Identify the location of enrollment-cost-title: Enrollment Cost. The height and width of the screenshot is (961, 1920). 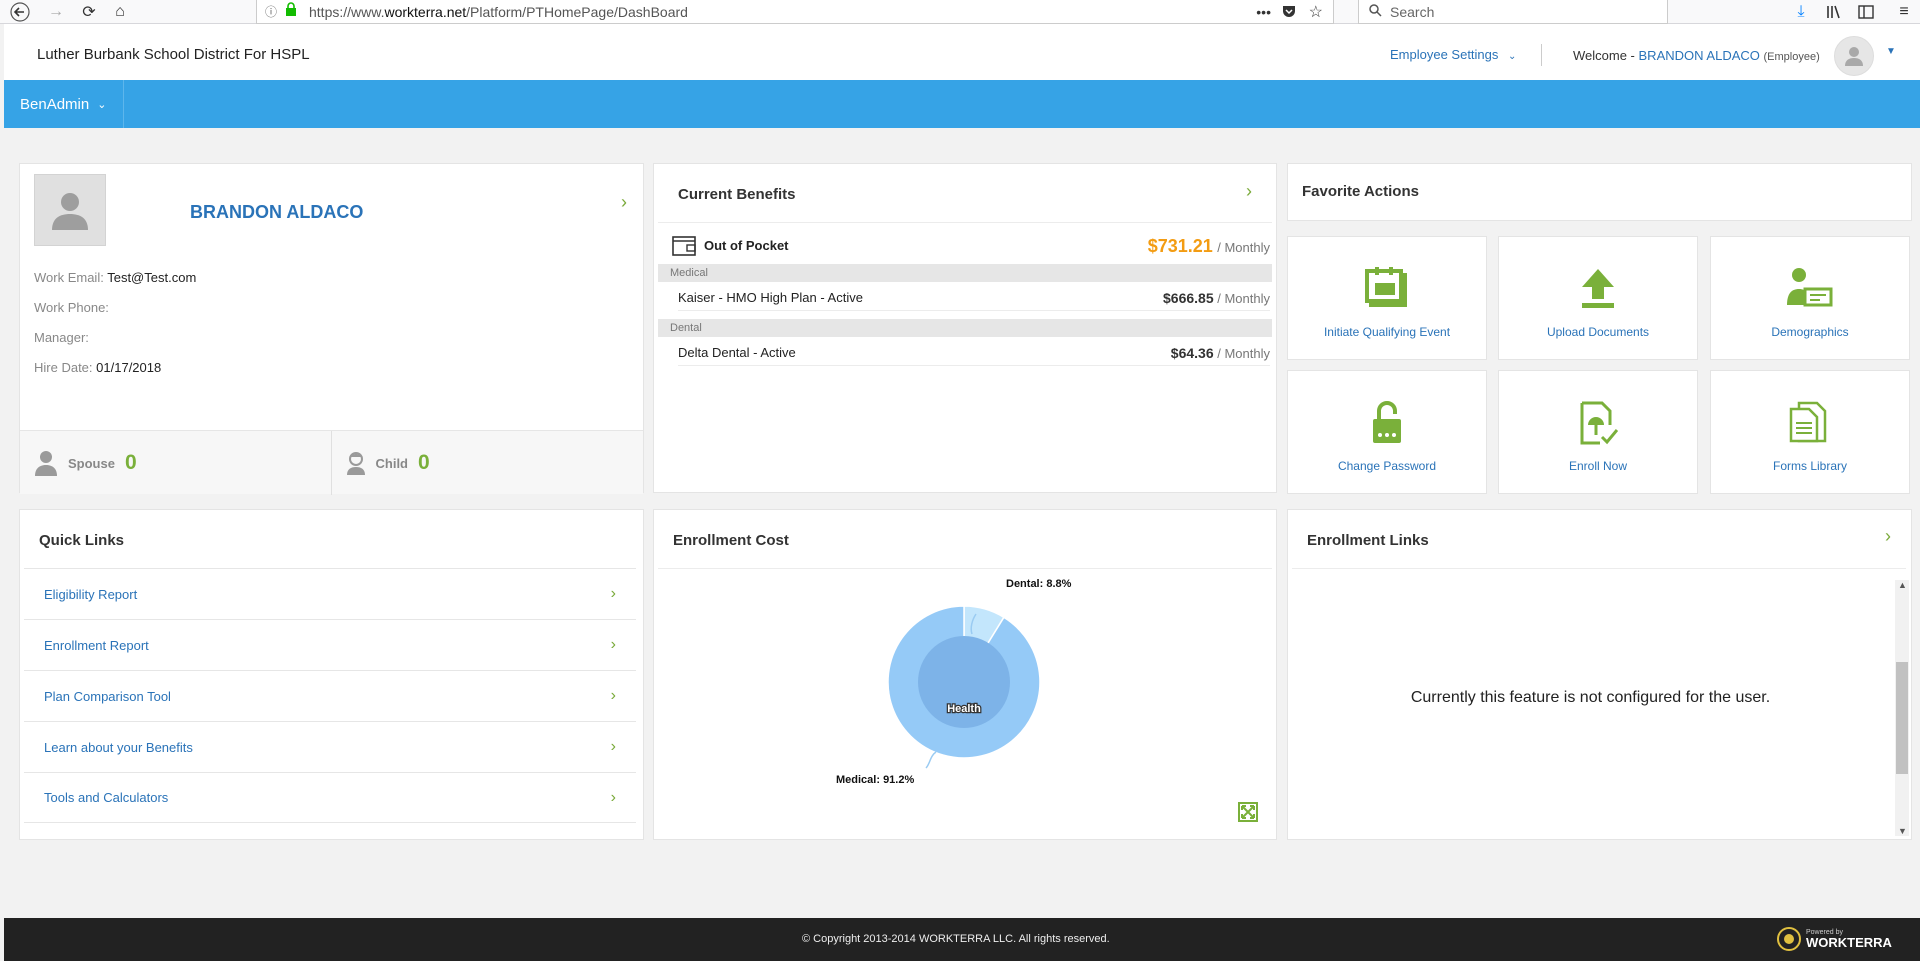
(731, 540).